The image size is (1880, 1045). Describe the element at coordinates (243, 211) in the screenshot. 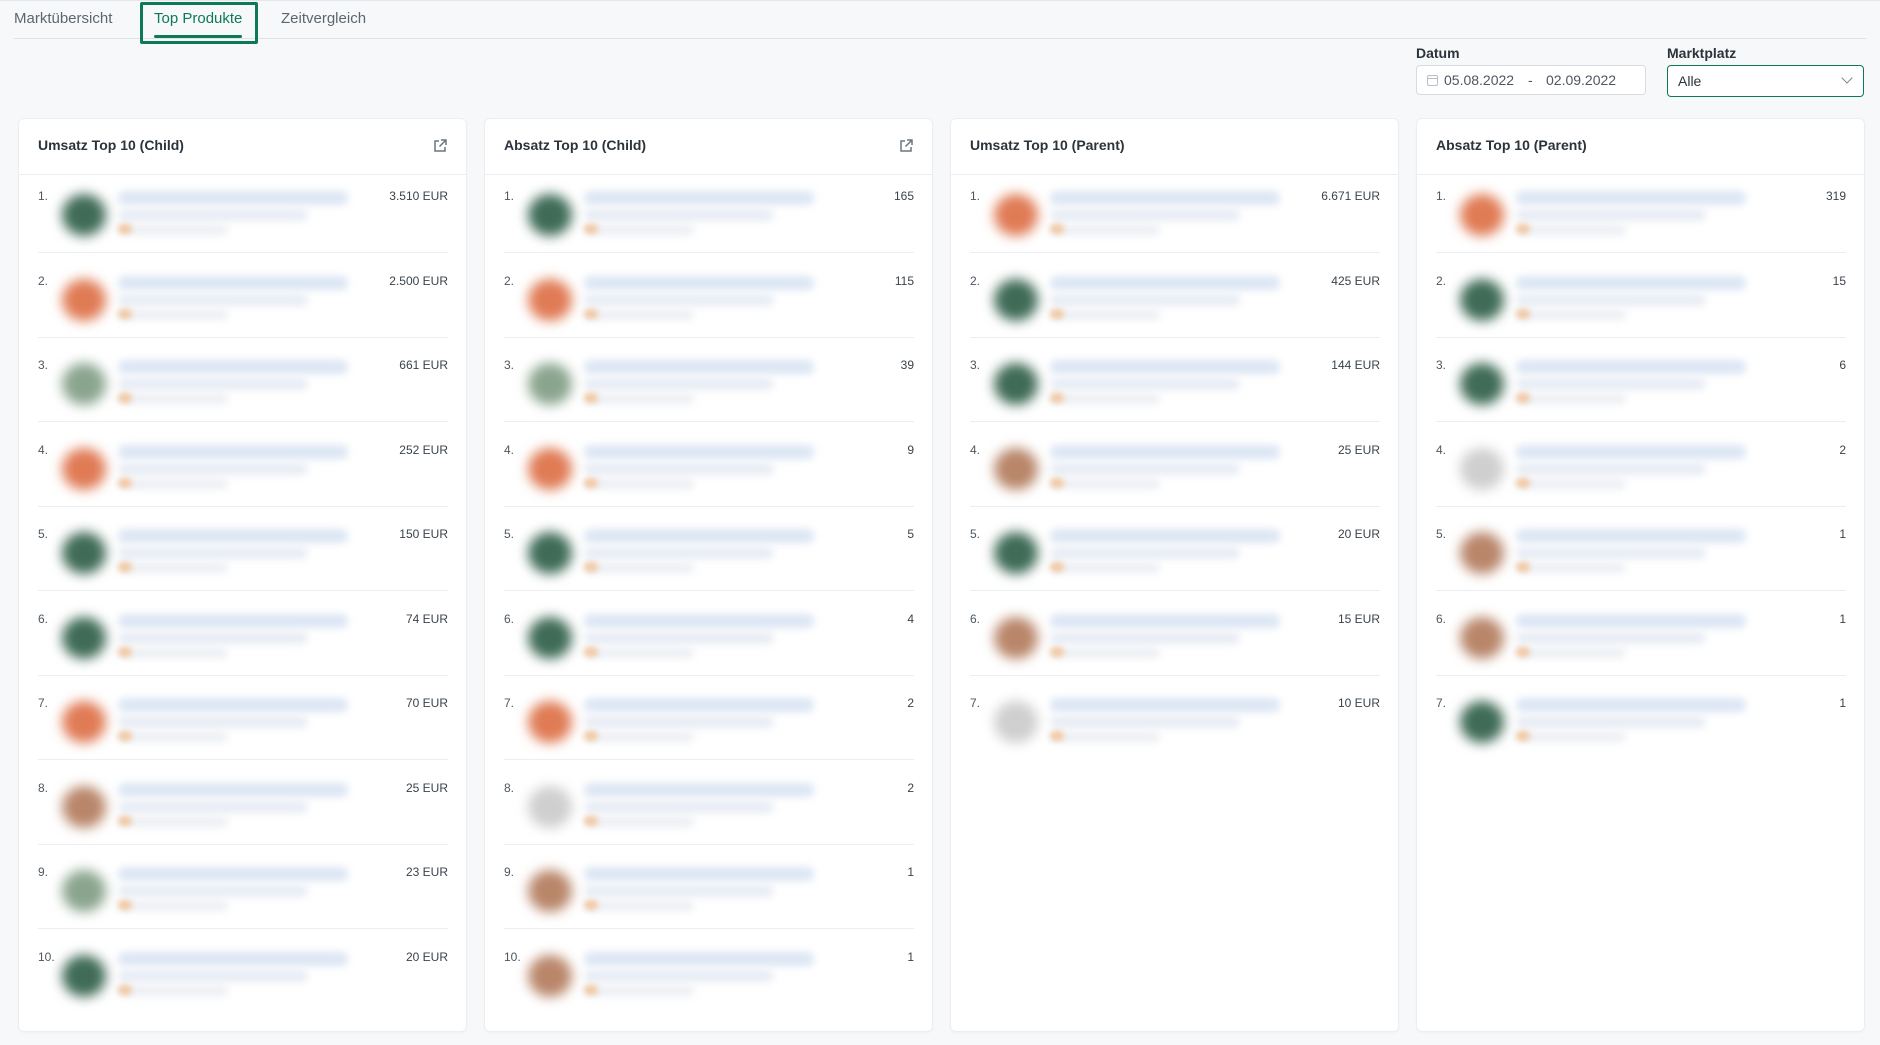

I see `list-item: 1. 3.510 EUR` at that location.